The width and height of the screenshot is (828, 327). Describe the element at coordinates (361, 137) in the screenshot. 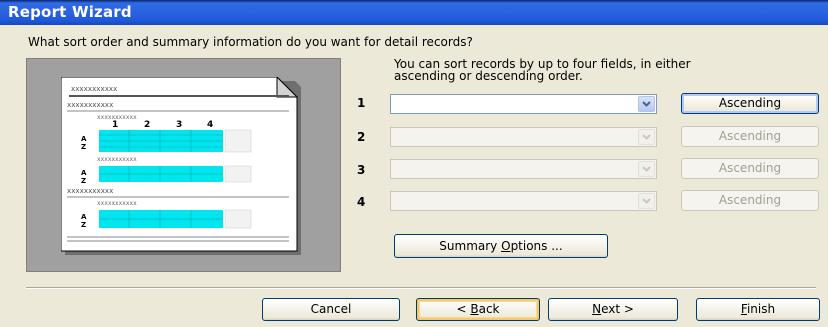

I see `sort-field-2-number: 2` at that location.